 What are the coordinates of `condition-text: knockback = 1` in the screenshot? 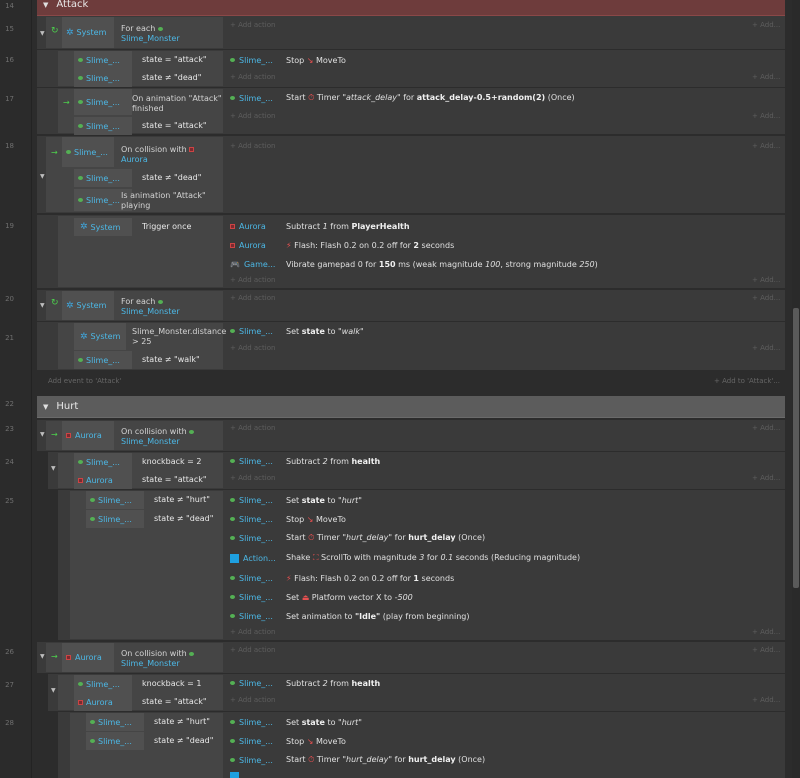 It's located at (172, 683).